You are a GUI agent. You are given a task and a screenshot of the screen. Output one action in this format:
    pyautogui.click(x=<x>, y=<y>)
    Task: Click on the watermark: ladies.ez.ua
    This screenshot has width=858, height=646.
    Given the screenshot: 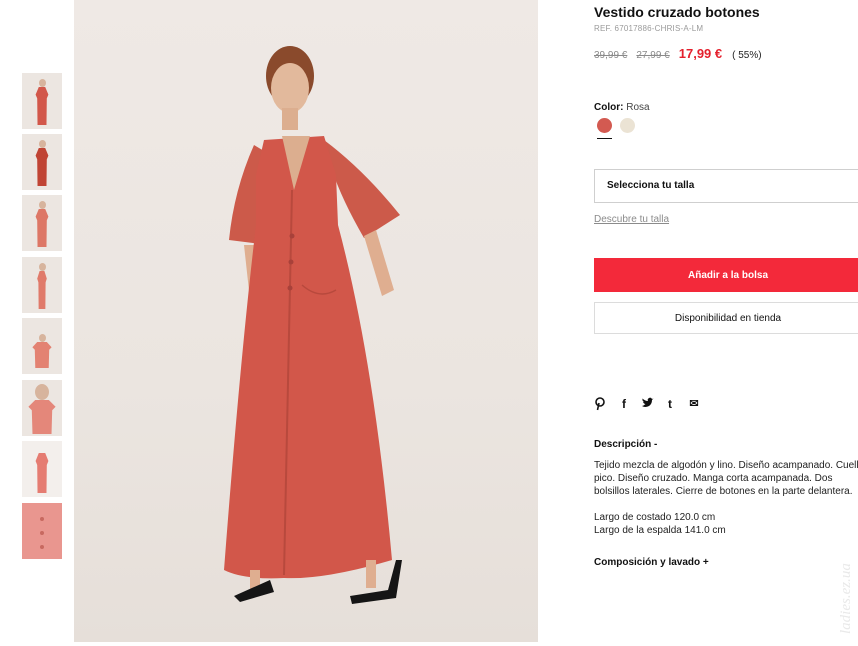 What is the action you would take?
    pyautogui.click(x=846, y=598)
    